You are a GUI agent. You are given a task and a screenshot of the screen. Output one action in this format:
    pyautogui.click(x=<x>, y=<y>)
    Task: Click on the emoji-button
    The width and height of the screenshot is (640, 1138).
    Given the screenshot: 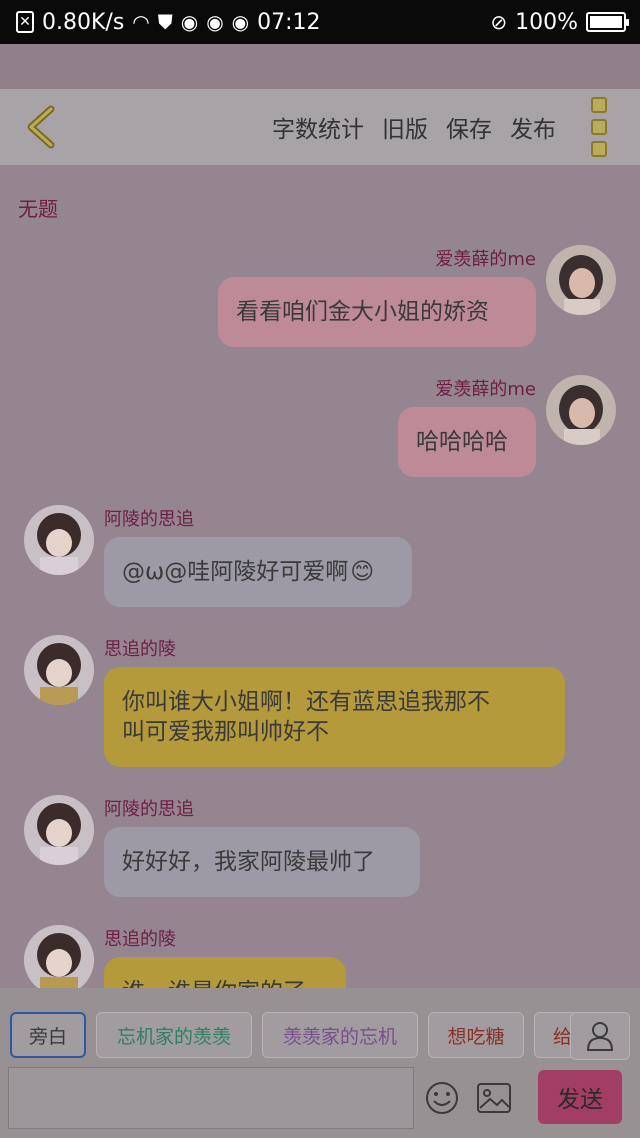 What is the action you would take?
    pyautogui.click(x=442, y=1098)
    